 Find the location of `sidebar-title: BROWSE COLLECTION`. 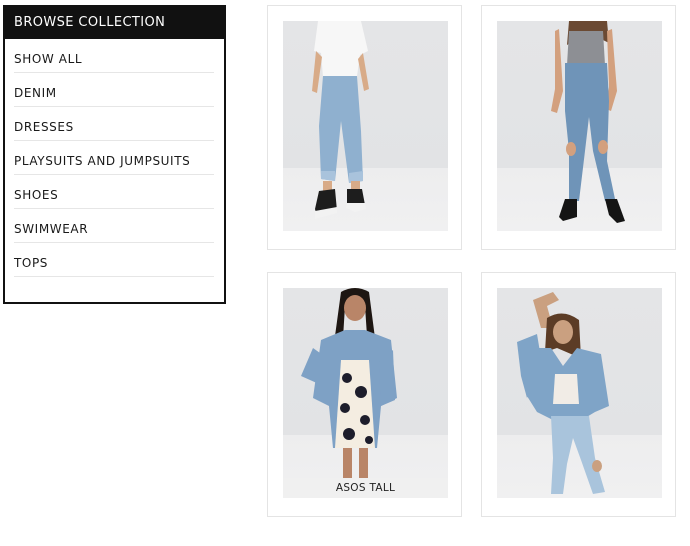

sidebar-title: BROWSE COLLECTION is located at coordinates (114, 23).